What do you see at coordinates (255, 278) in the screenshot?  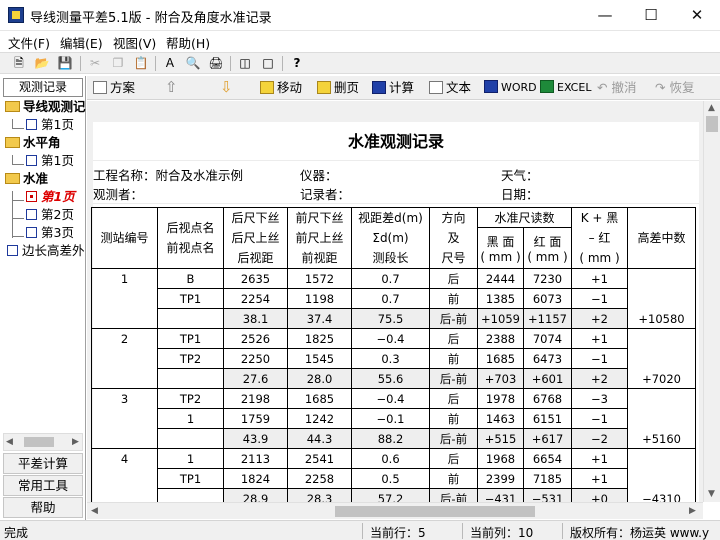 I see `cell-a: 2635` at bounding box center [255, 278].